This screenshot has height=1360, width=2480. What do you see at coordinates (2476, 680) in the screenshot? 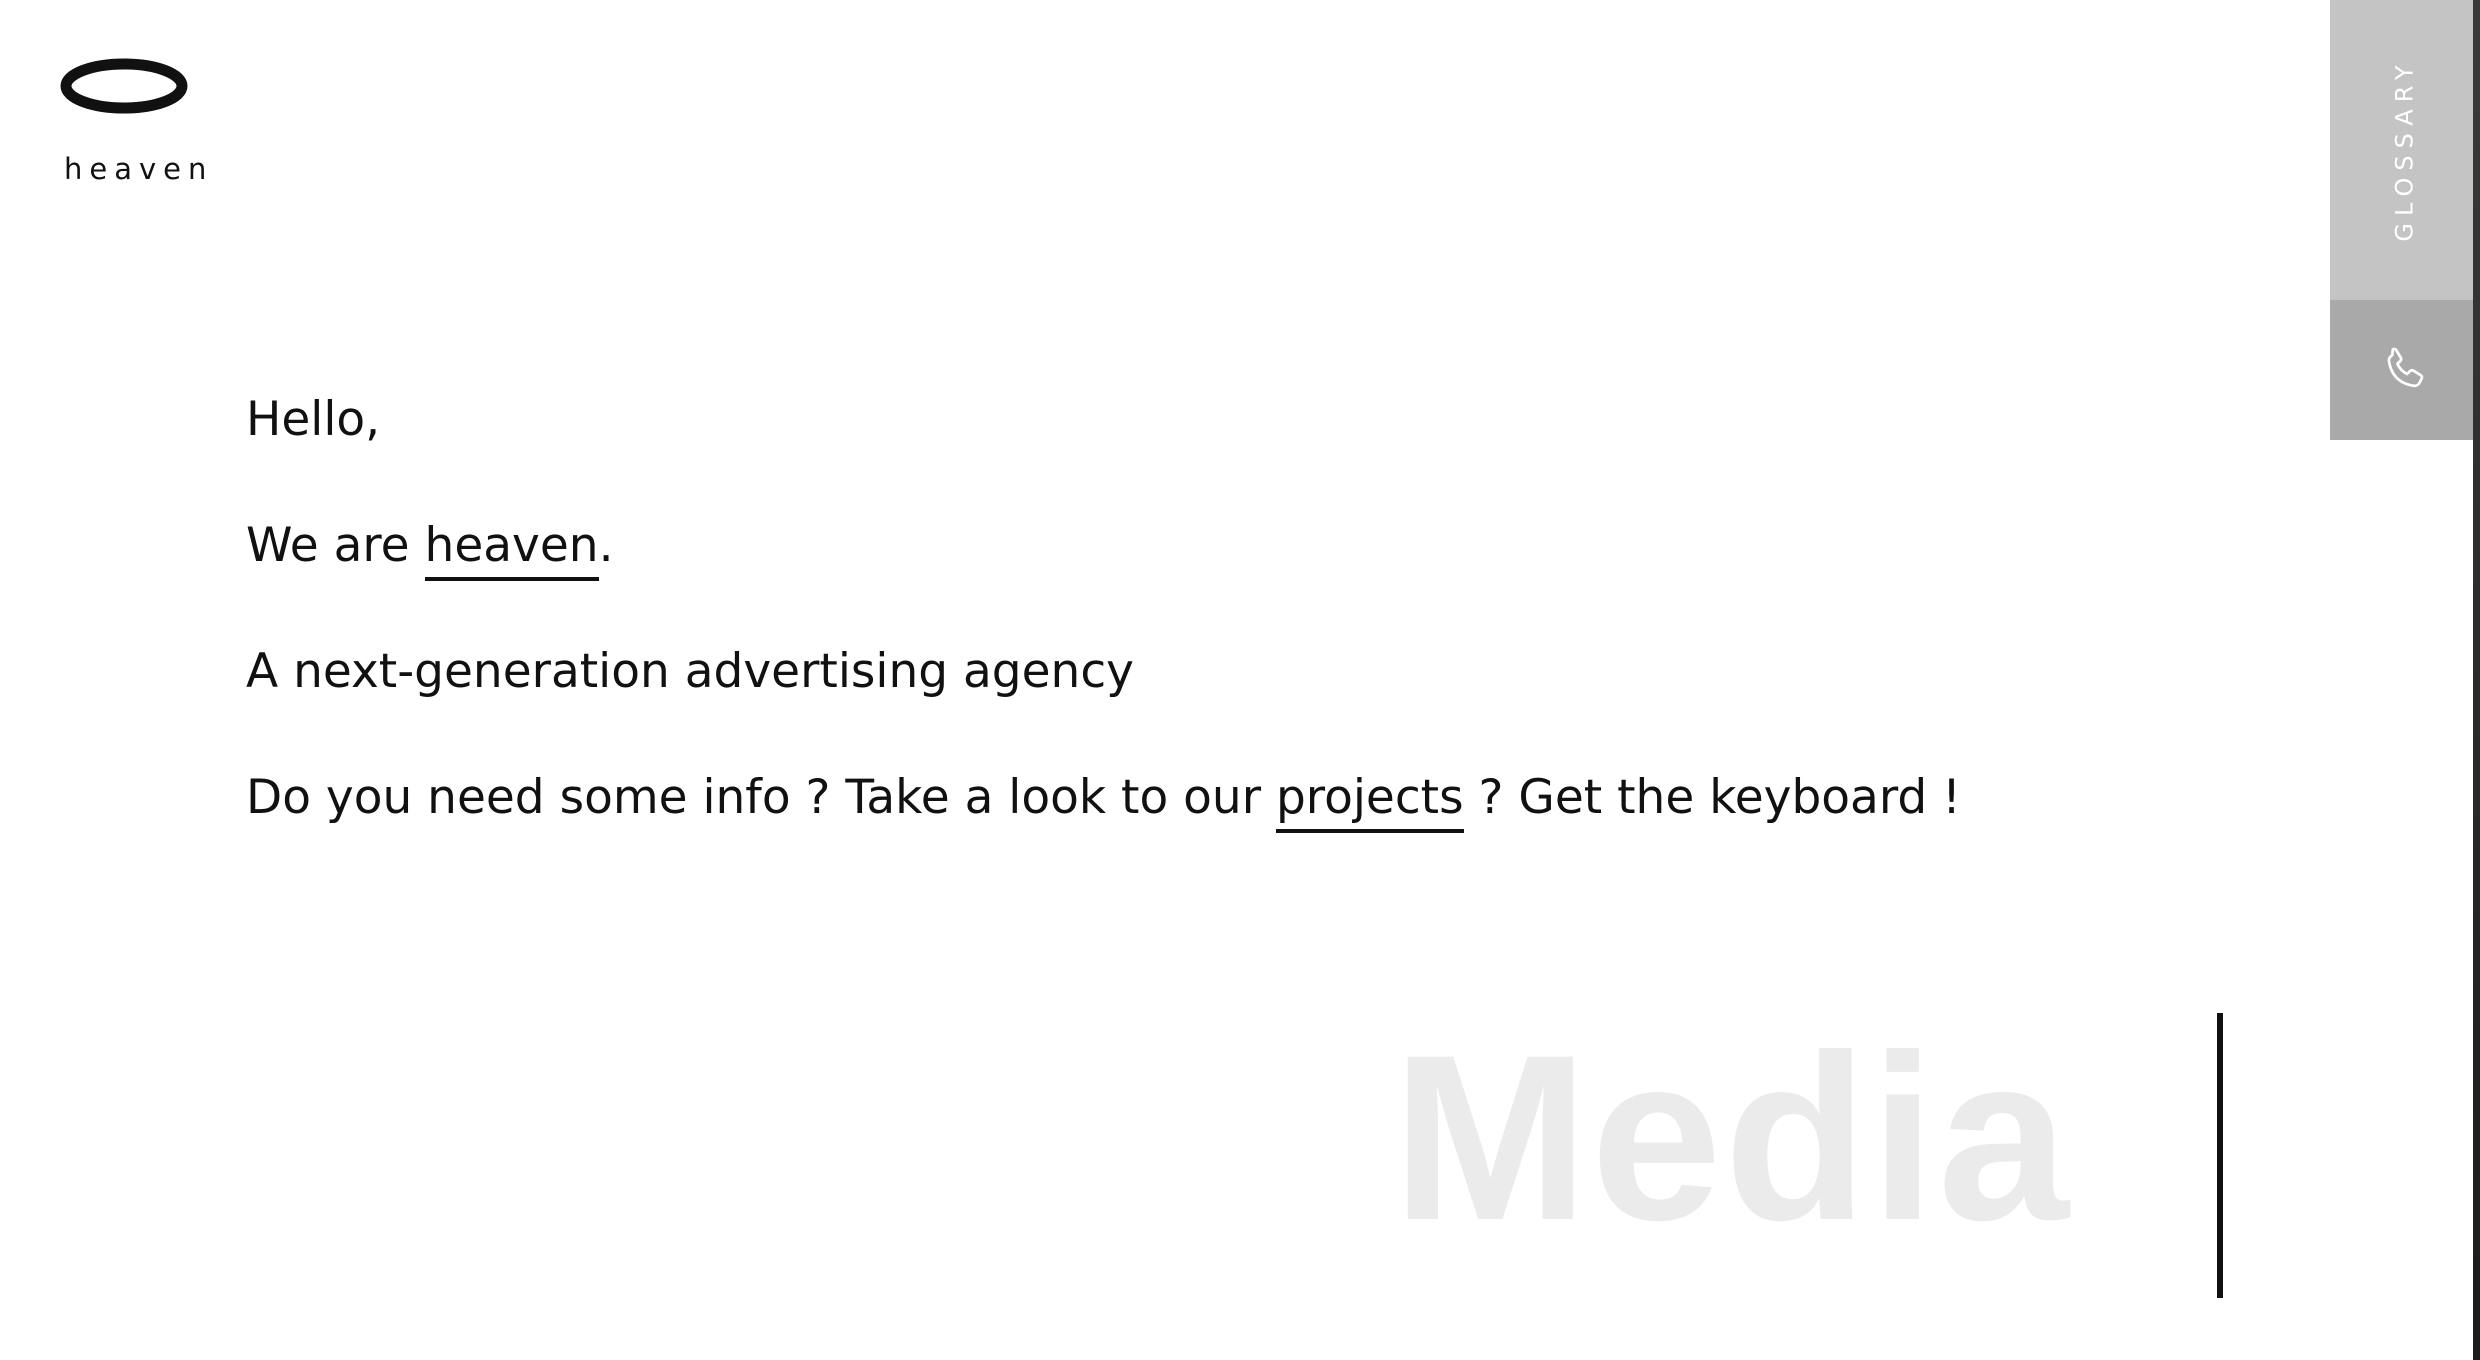
I see `window-edge-divider` at bounding box center [2476, 680].